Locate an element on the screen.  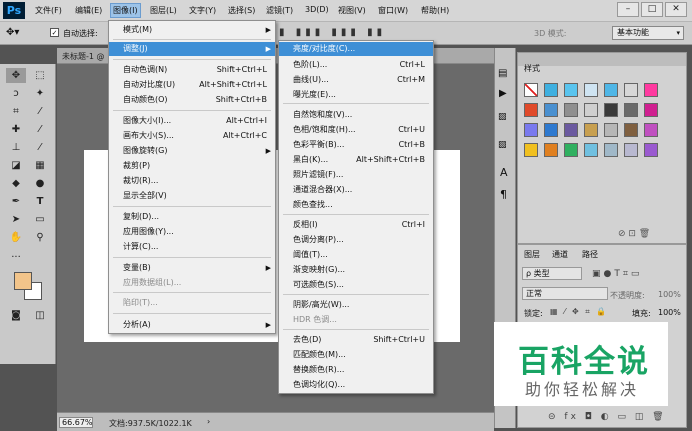
menu-window: 窗口(W) is located at coordinates (393, 10).